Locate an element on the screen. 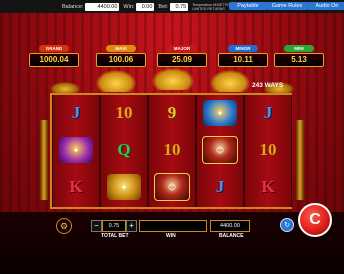 The width and height of the screenshot is (344, 274). pillar-left is located at coordinates (44, 160).